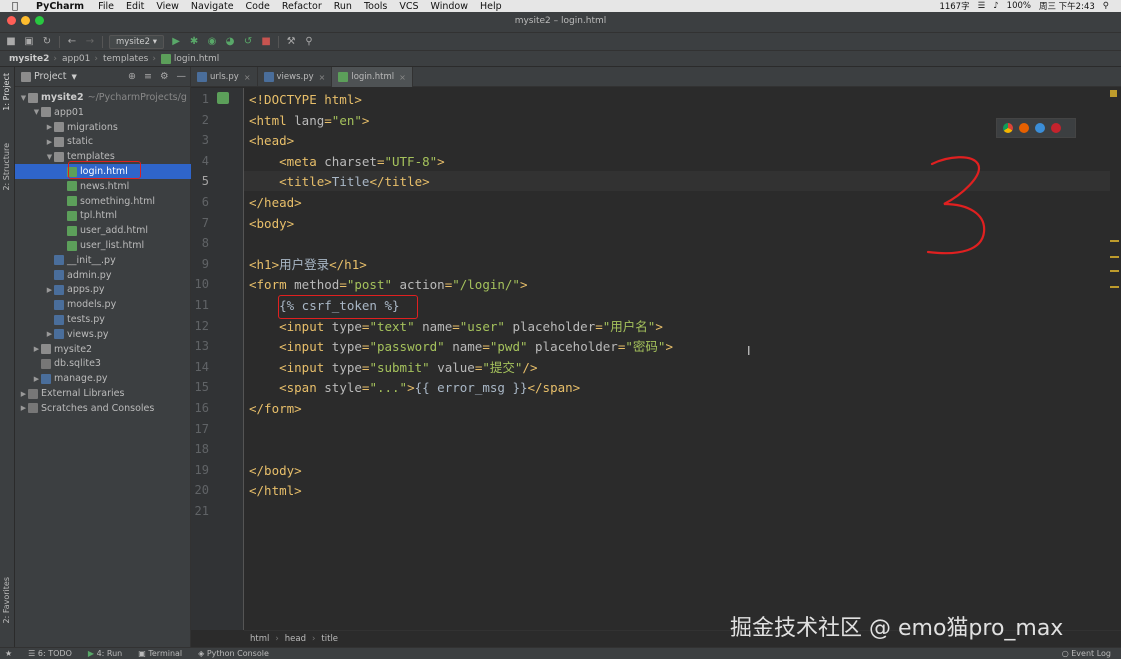  What do you see at coordinates (196, 59) in the screenshot?
I see `breadcrumb-file: login.html` at bounding box center [196, 59].